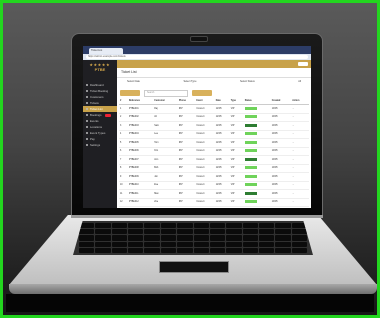  What do you see at coordinates (123, 109) in the screenshot?
I see `table-cell: 1` at bounding box center [123, 109].